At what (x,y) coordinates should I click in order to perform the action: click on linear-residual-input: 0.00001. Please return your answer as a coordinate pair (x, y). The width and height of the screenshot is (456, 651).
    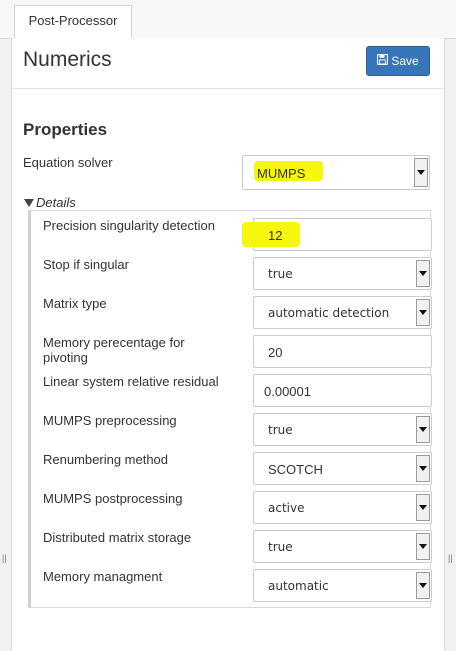
    Looking at the image, I should click on (342, 390).